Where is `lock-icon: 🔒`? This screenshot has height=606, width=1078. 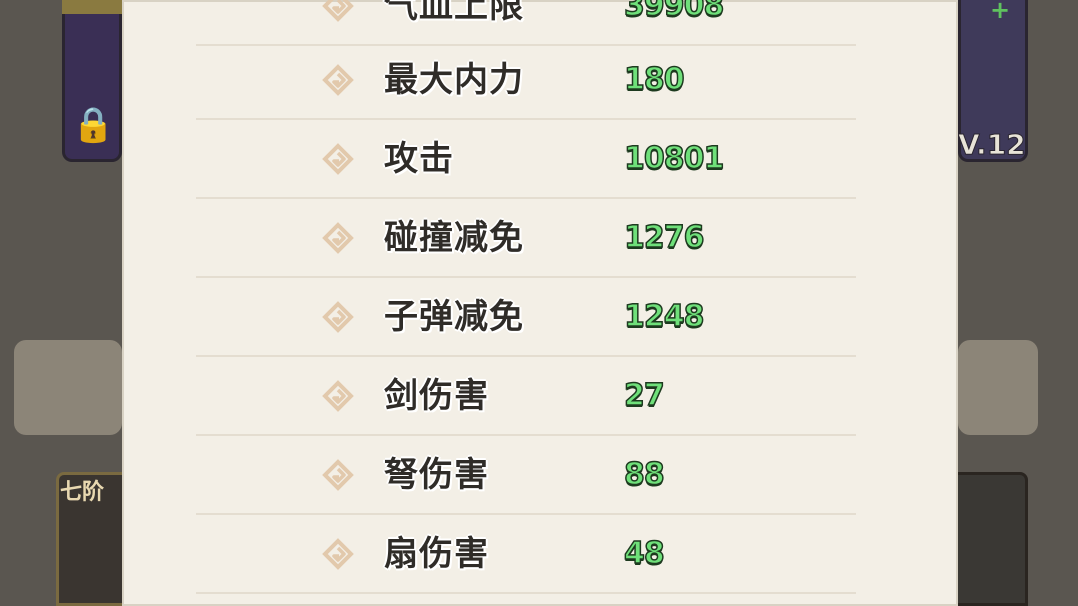 lock-icon: 🔒 is located at coordinates (93, 125).